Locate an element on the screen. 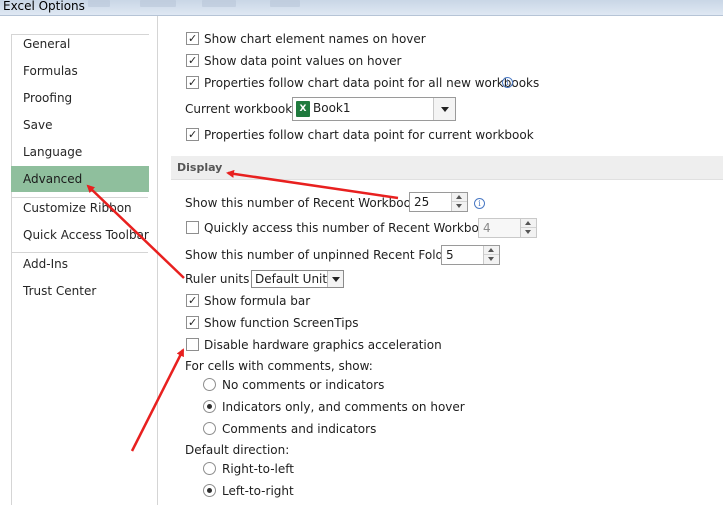  formula-bar-label: Show formula bar is located at coordinates (257, 301).